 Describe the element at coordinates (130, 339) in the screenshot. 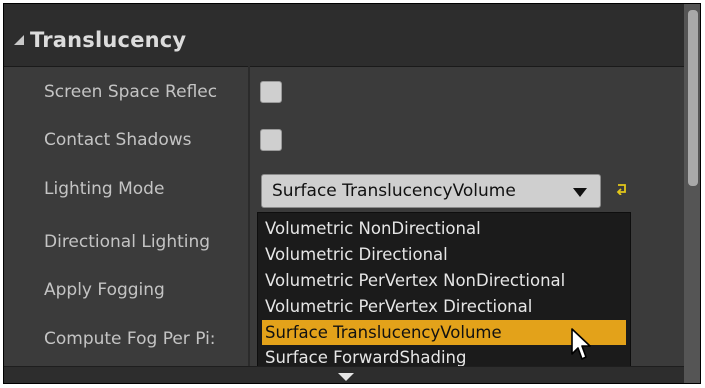

I see `compute-fog-per-pixel-label: Compute Fog Per Pi:` at that location.